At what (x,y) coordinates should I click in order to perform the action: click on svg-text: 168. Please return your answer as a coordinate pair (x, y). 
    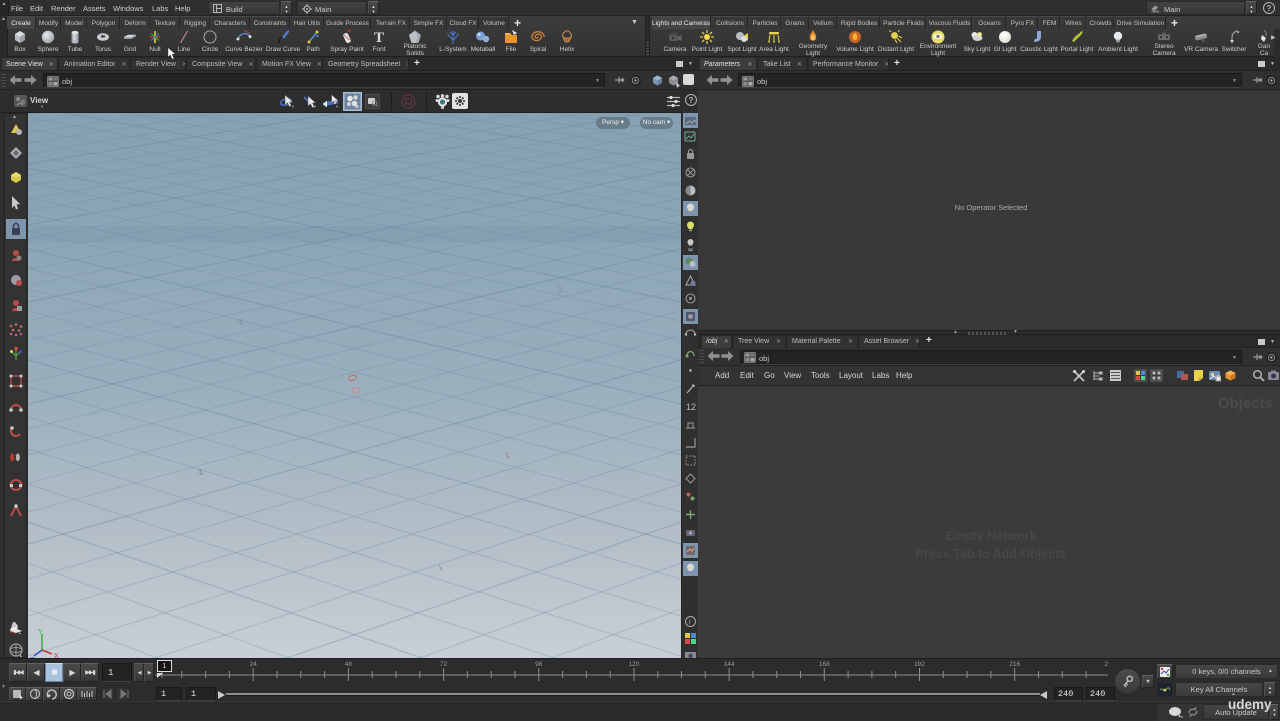
    Looking at the image, I should click on (824, 664).